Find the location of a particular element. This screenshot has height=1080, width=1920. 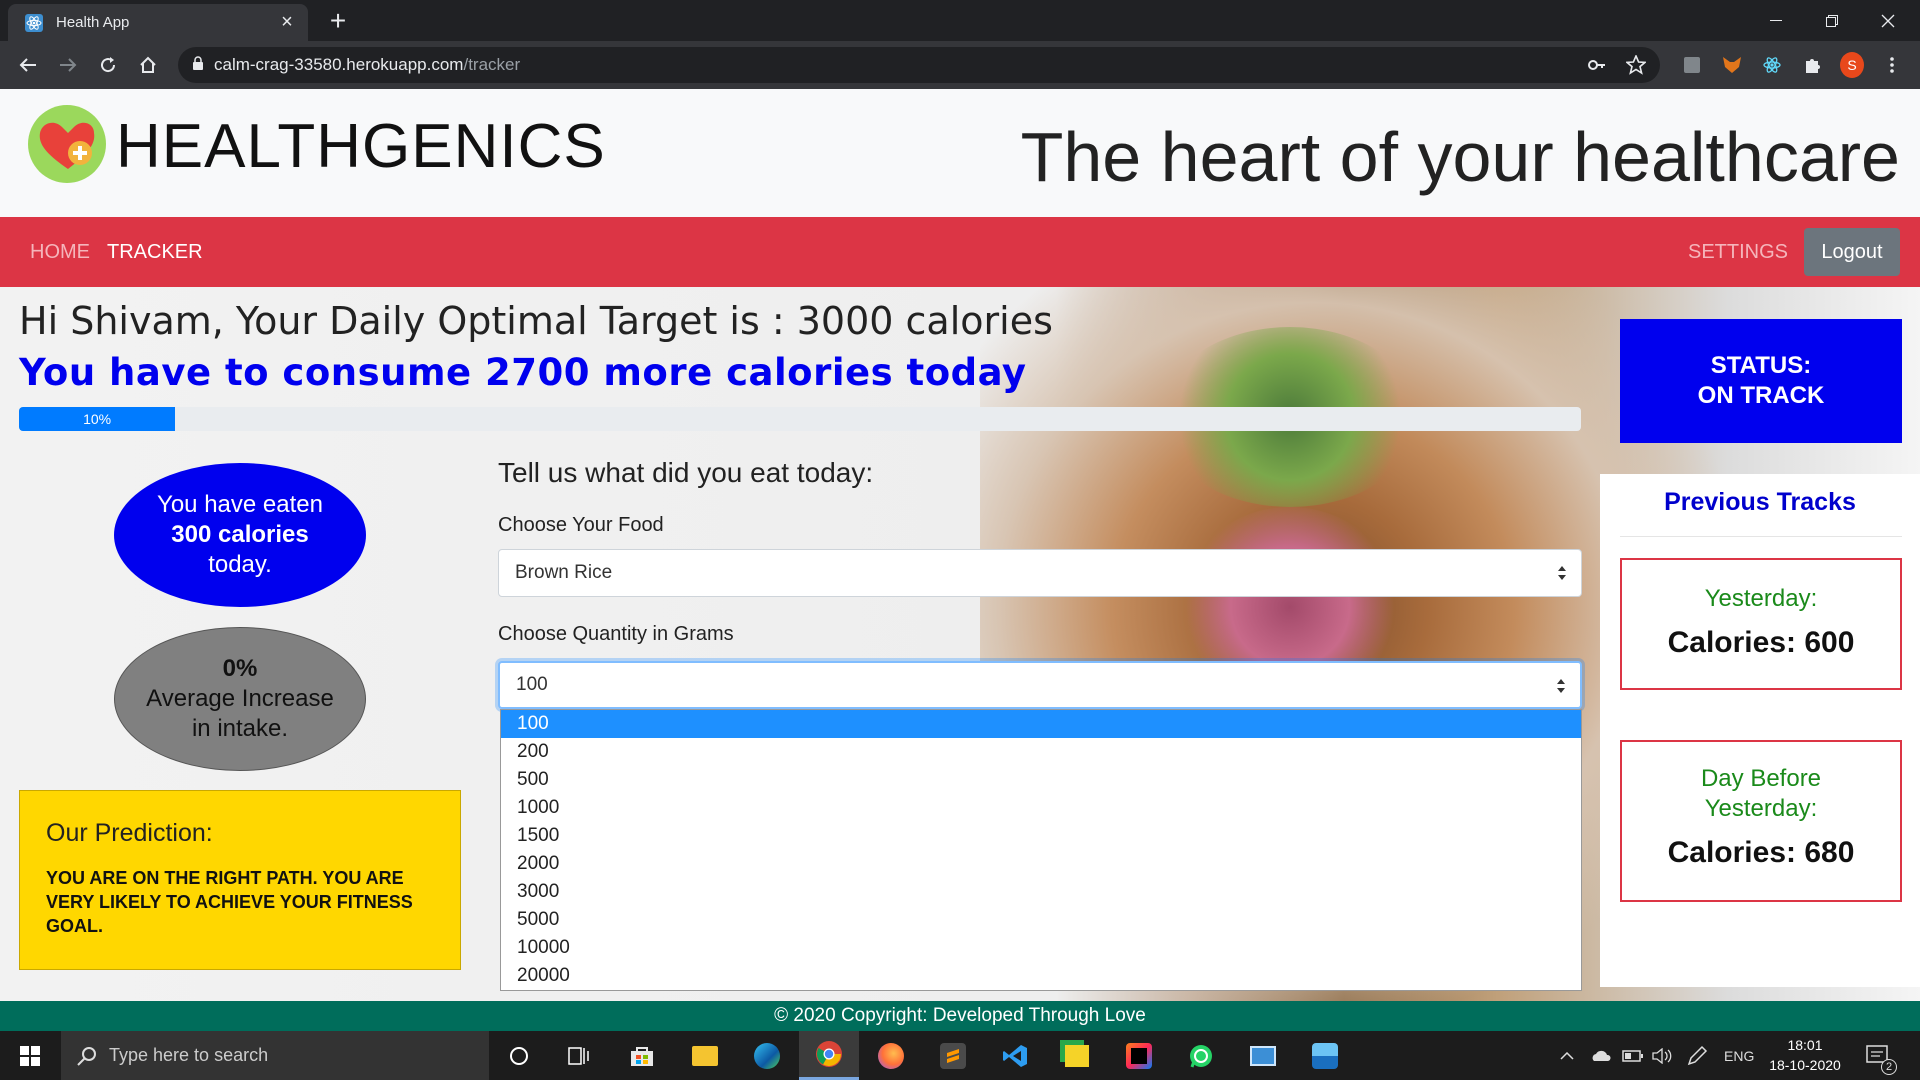

quantity-option: 2000 is located at coordinates (1041, 864).